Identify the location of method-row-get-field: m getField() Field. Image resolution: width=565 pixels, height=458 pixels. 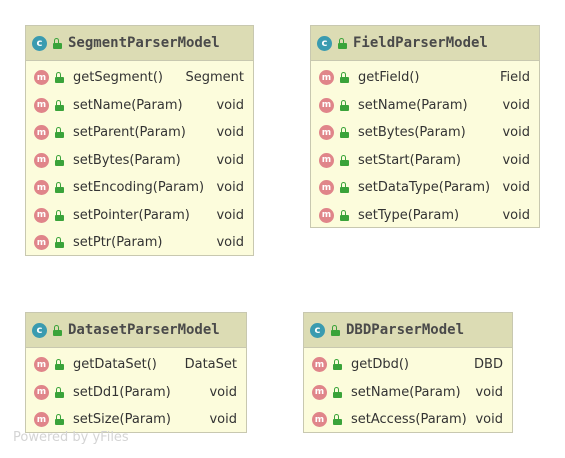
(425, 78).